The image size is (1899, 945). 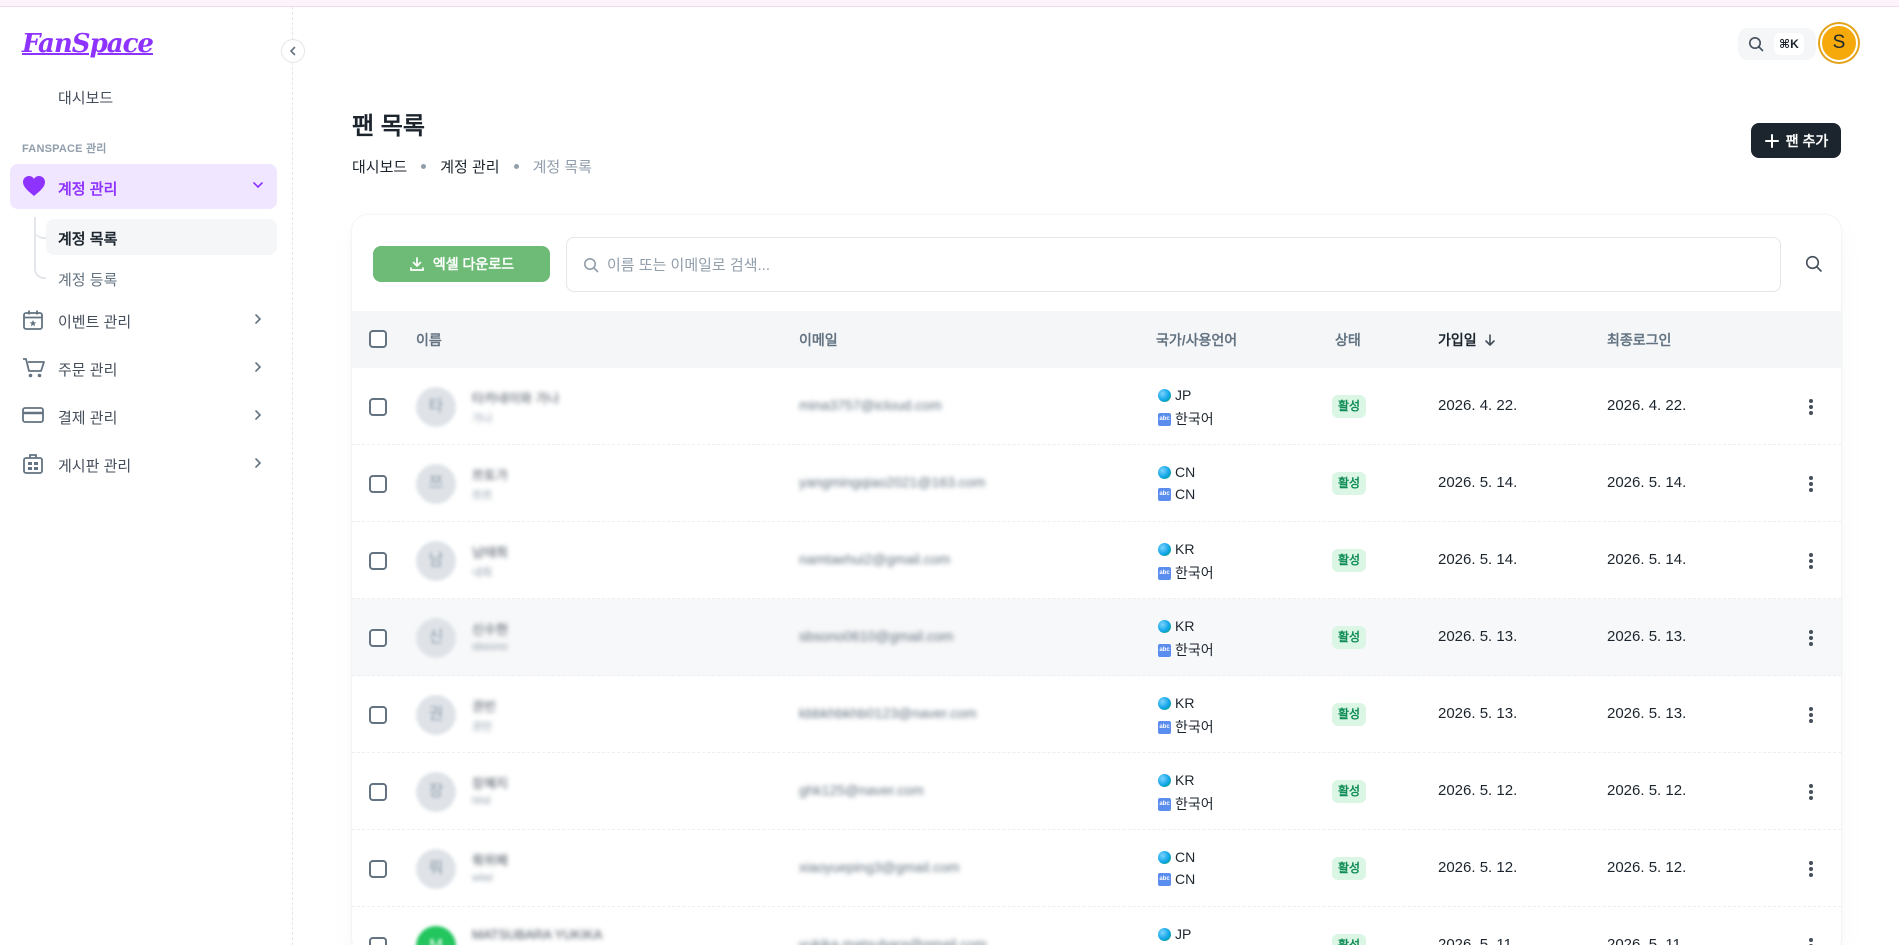 What do you see at coordinates (378, 339) in the screenshot?
I see `select-all-checkbox` at bounding box center [378, 339].